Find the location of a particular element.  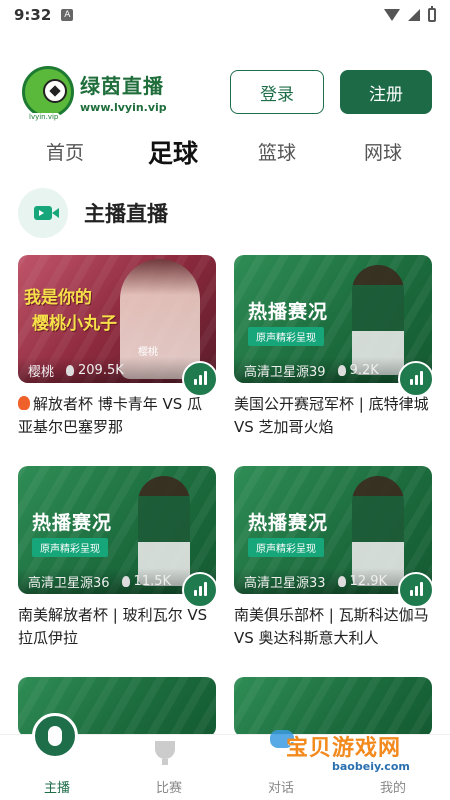

watermark-text: 宝贝游戏网 is located at coordinates (344, 748).